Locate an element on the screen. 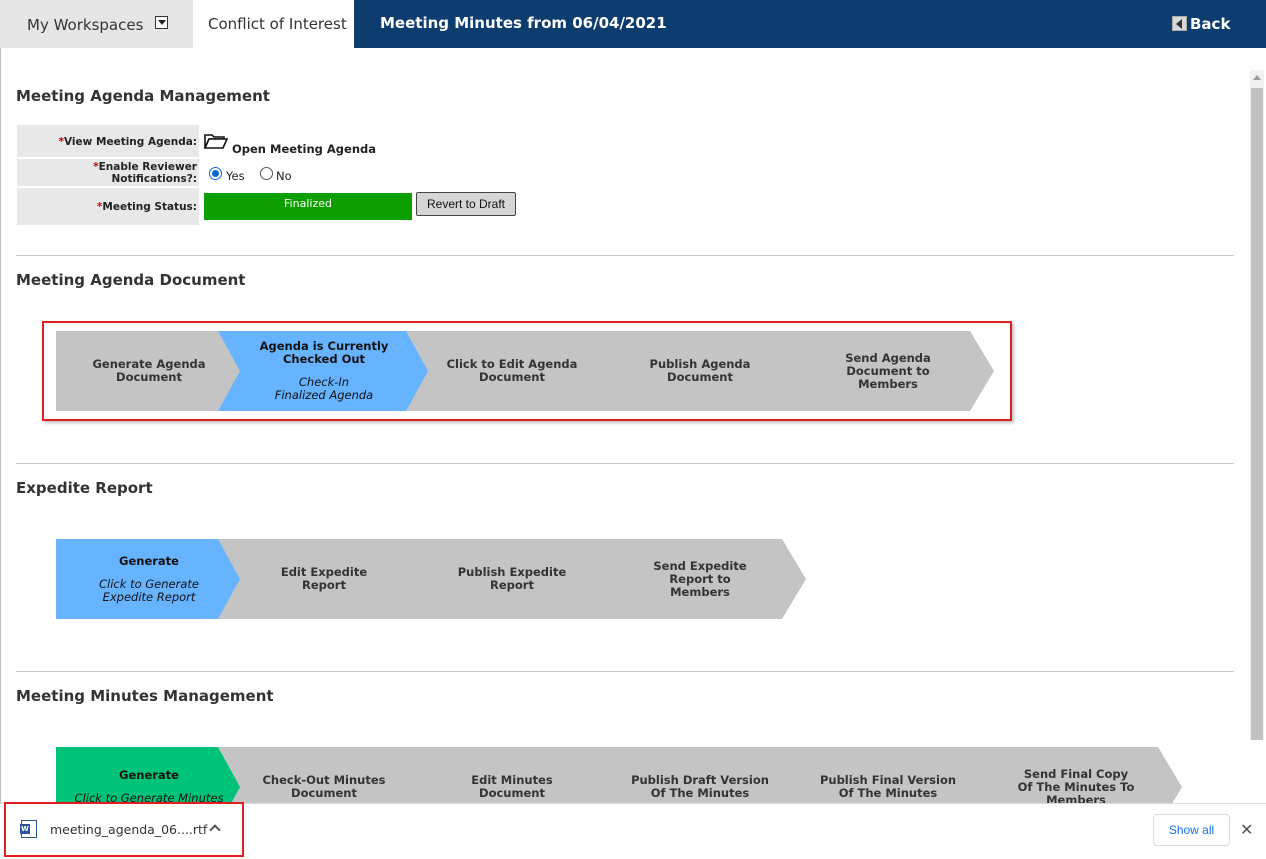  notifications-yes-label: Yes is located at coordinates (235, 176).